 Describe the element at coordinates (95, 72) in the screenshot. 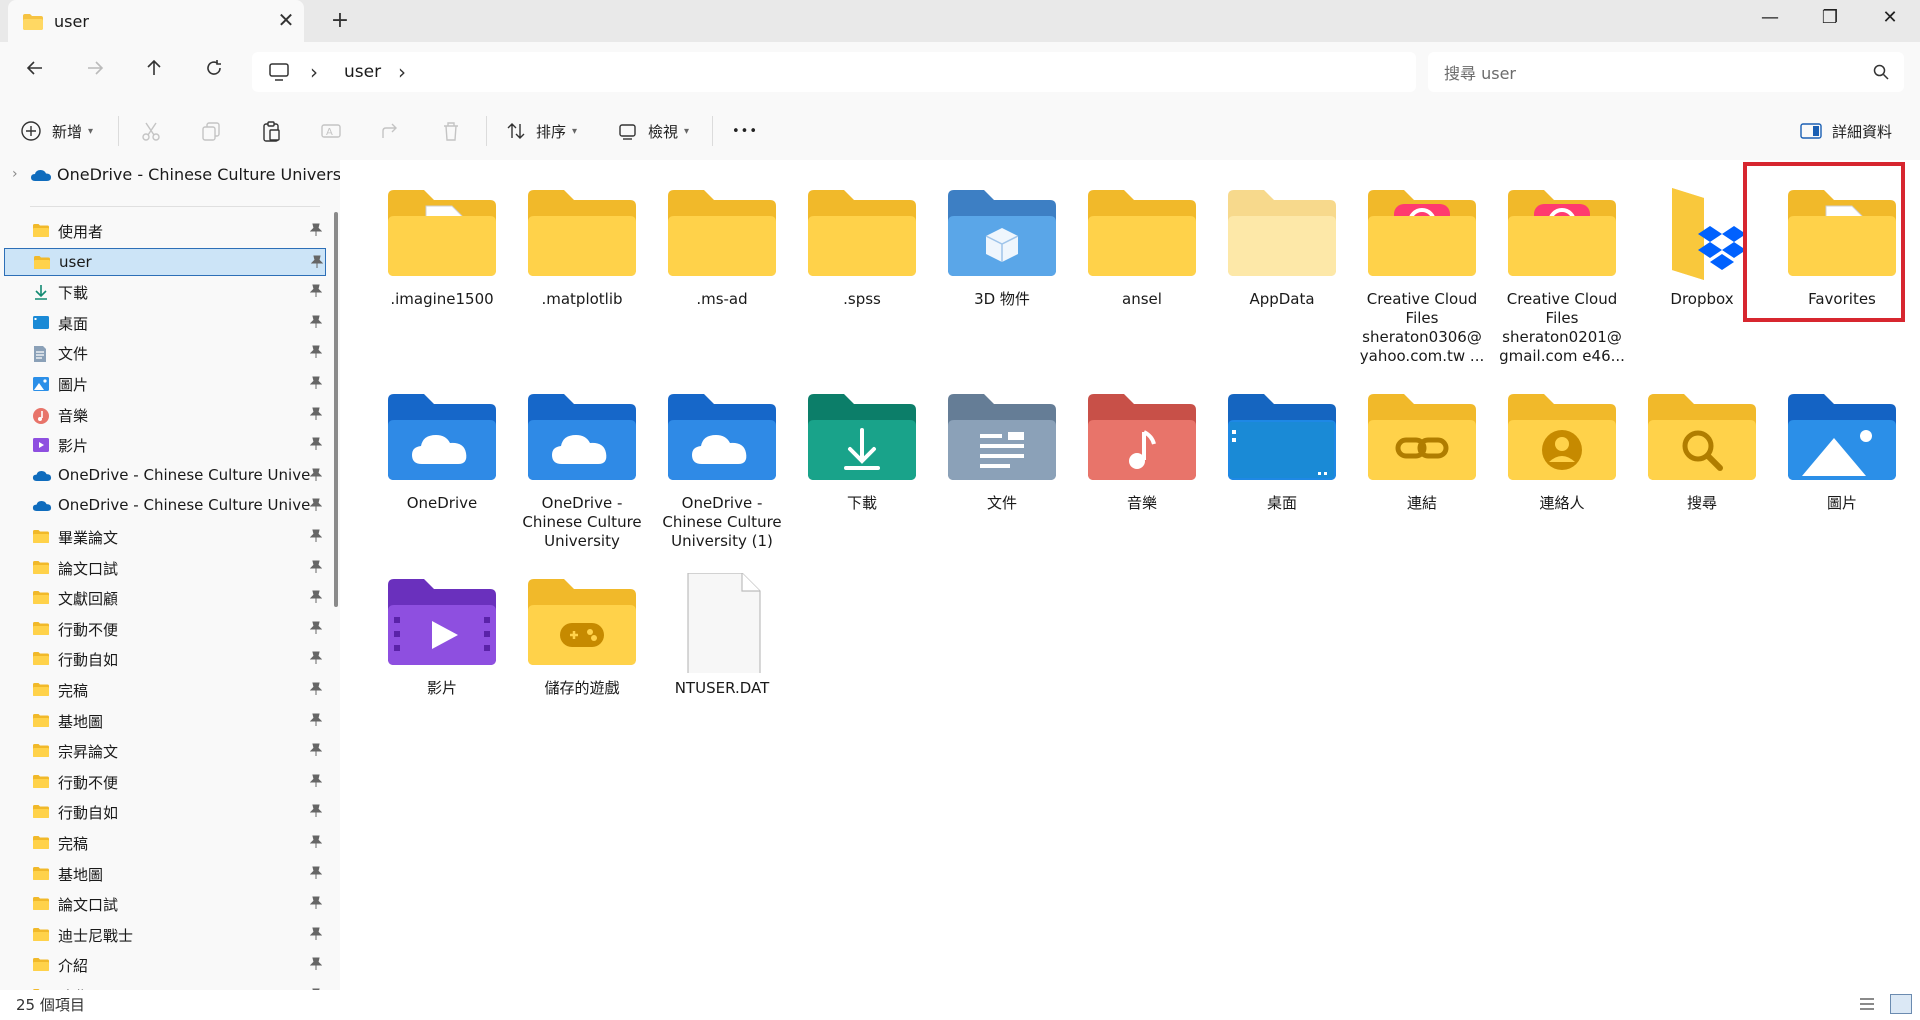

I see `forward-button` at that location.